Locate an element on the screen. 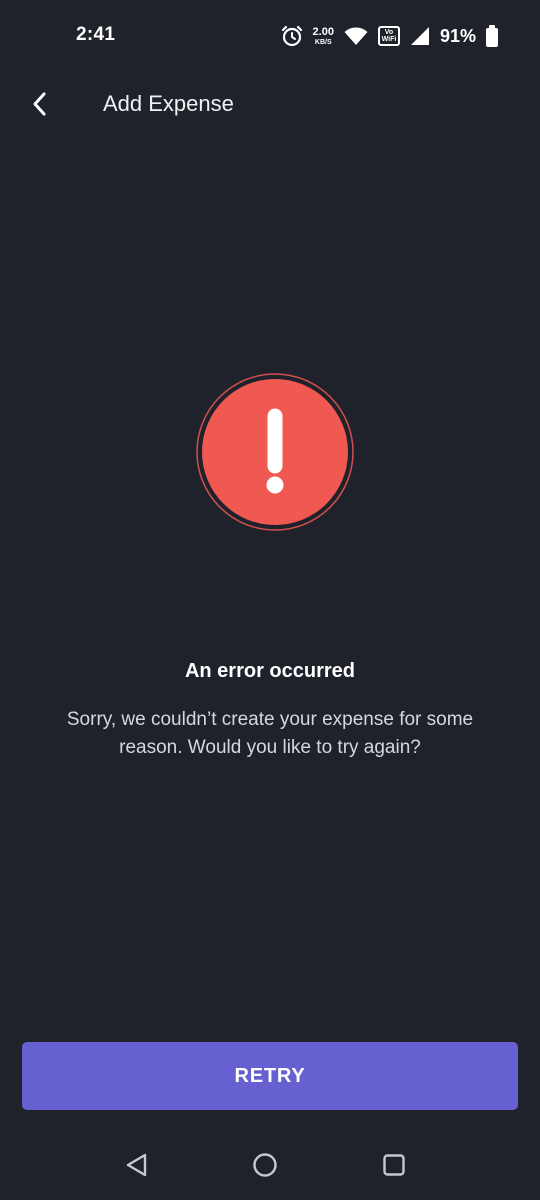  error-exclamation-icon is located at coordinates (275, 452).